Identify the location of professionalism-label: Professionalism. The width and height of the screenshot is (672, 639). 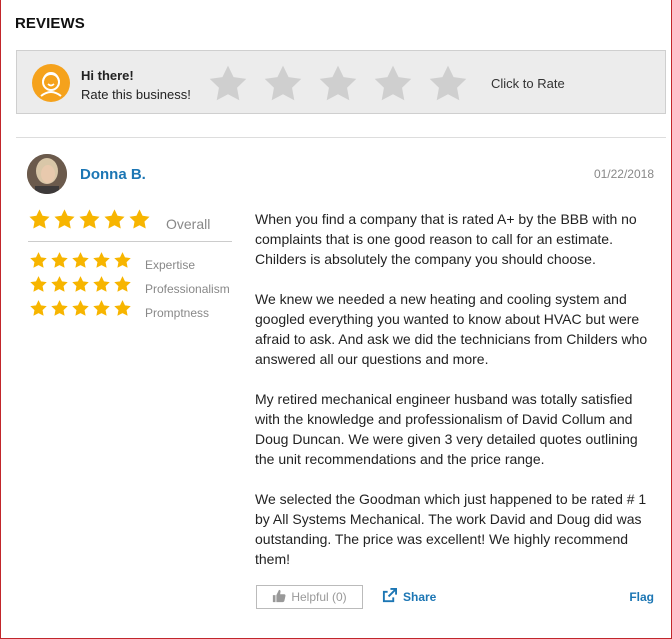
(187, 289).